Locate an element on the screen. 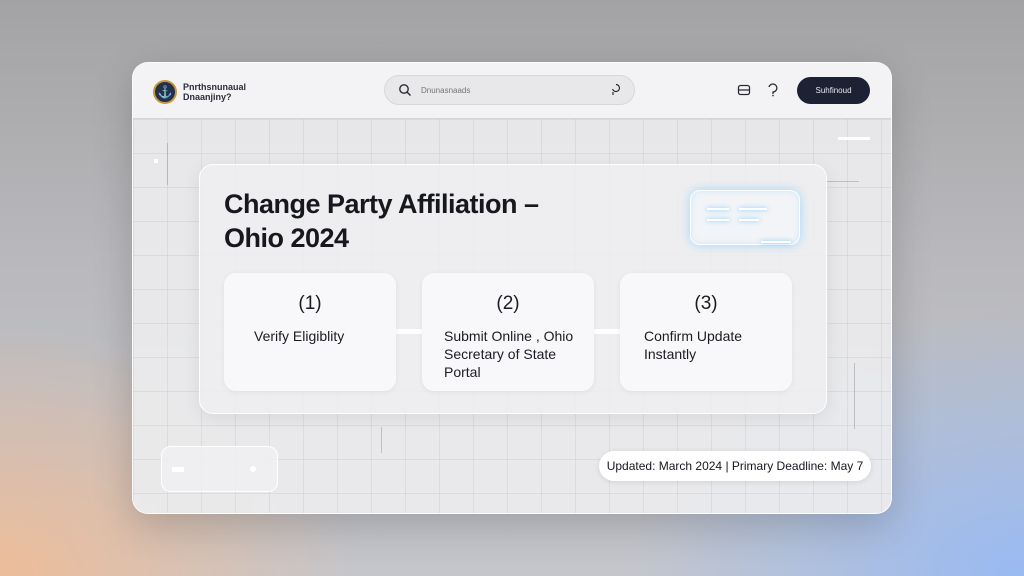 The width and height of the screenshot is (1024, 576). top-bar: ⚓ Pnrthsnunaual Dnaanjiny? Suhfinoud is located at coordinates (512, 91).